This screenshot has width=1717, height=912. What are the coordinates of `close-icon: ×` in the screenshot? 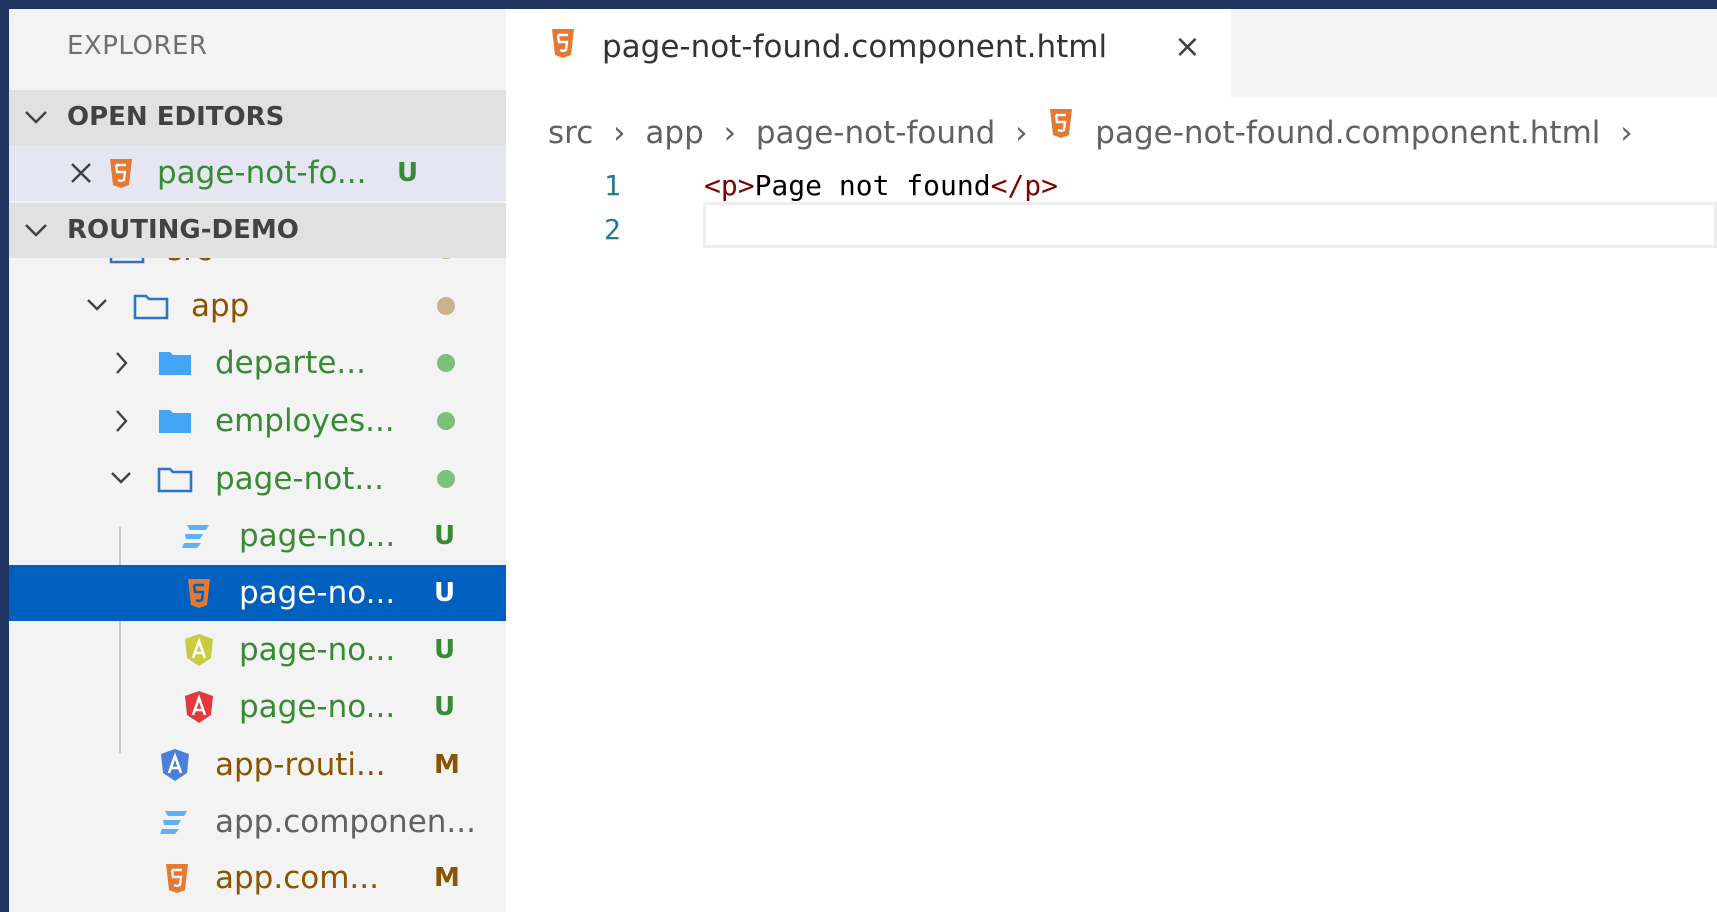 It's located at (1187, 46).